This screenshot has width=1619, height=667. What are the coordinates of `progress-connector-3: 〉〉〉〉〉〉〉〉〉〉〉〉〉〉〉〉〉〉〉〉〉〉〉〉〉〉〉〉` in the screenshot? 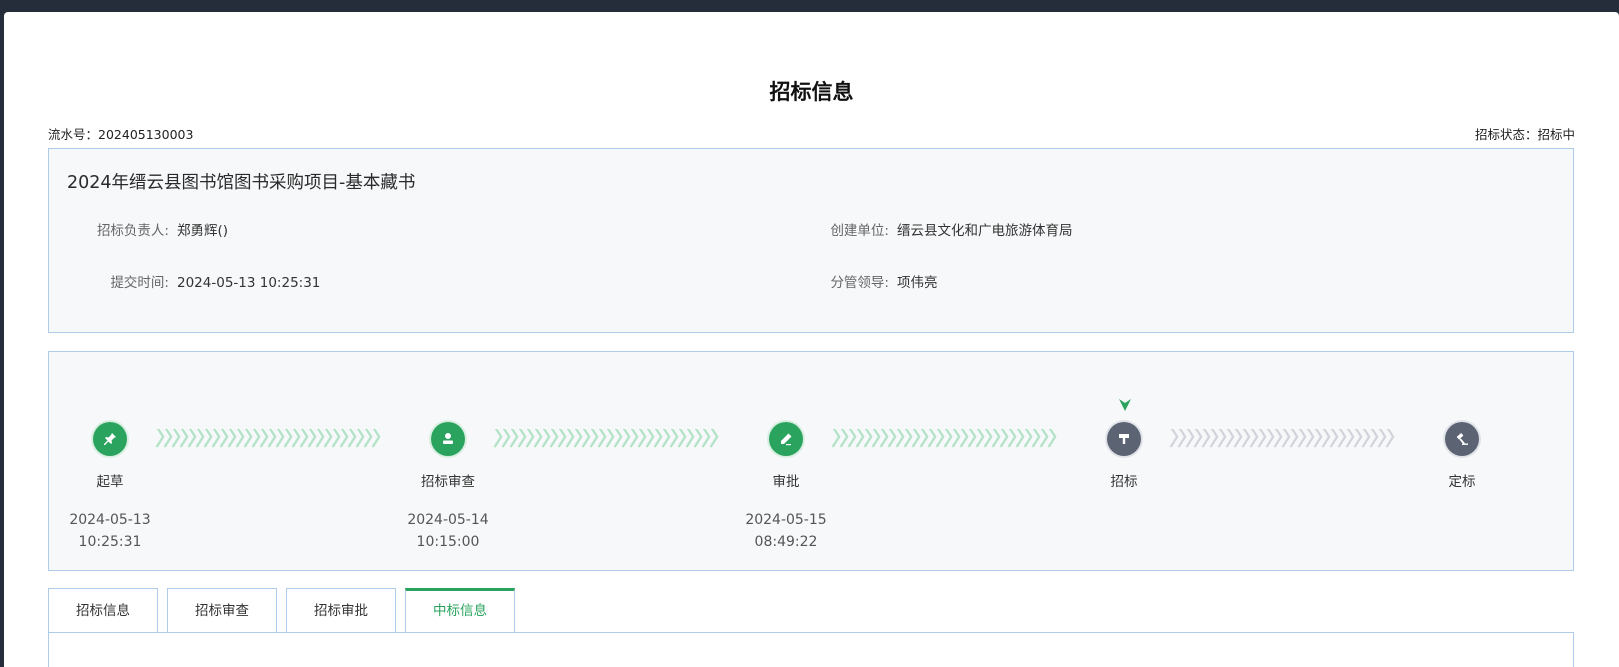 It's located at (950, 439).